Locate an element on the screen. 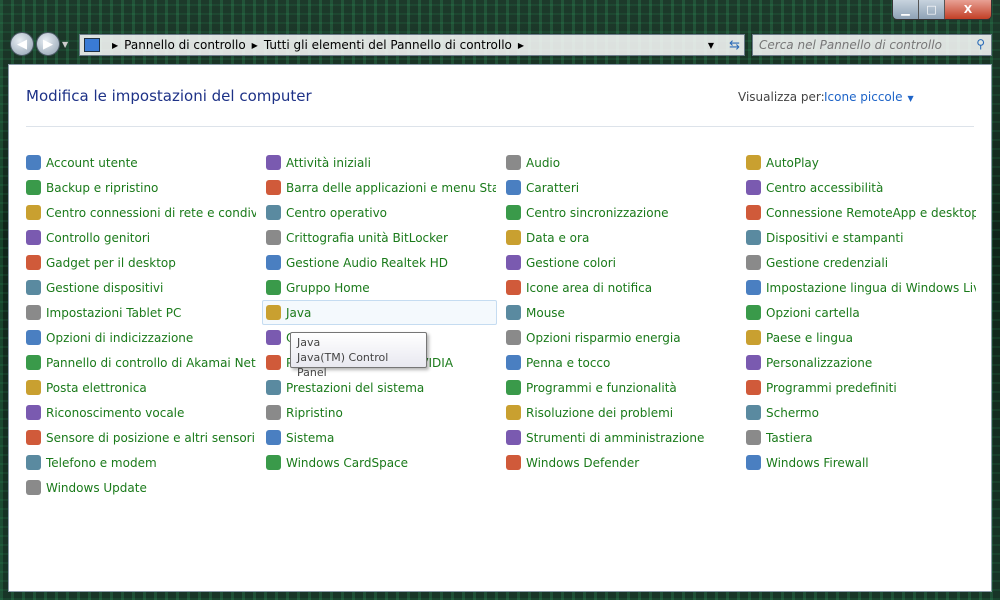  control-panel-item: Telefono e modem is located at coordinates (139, 462).